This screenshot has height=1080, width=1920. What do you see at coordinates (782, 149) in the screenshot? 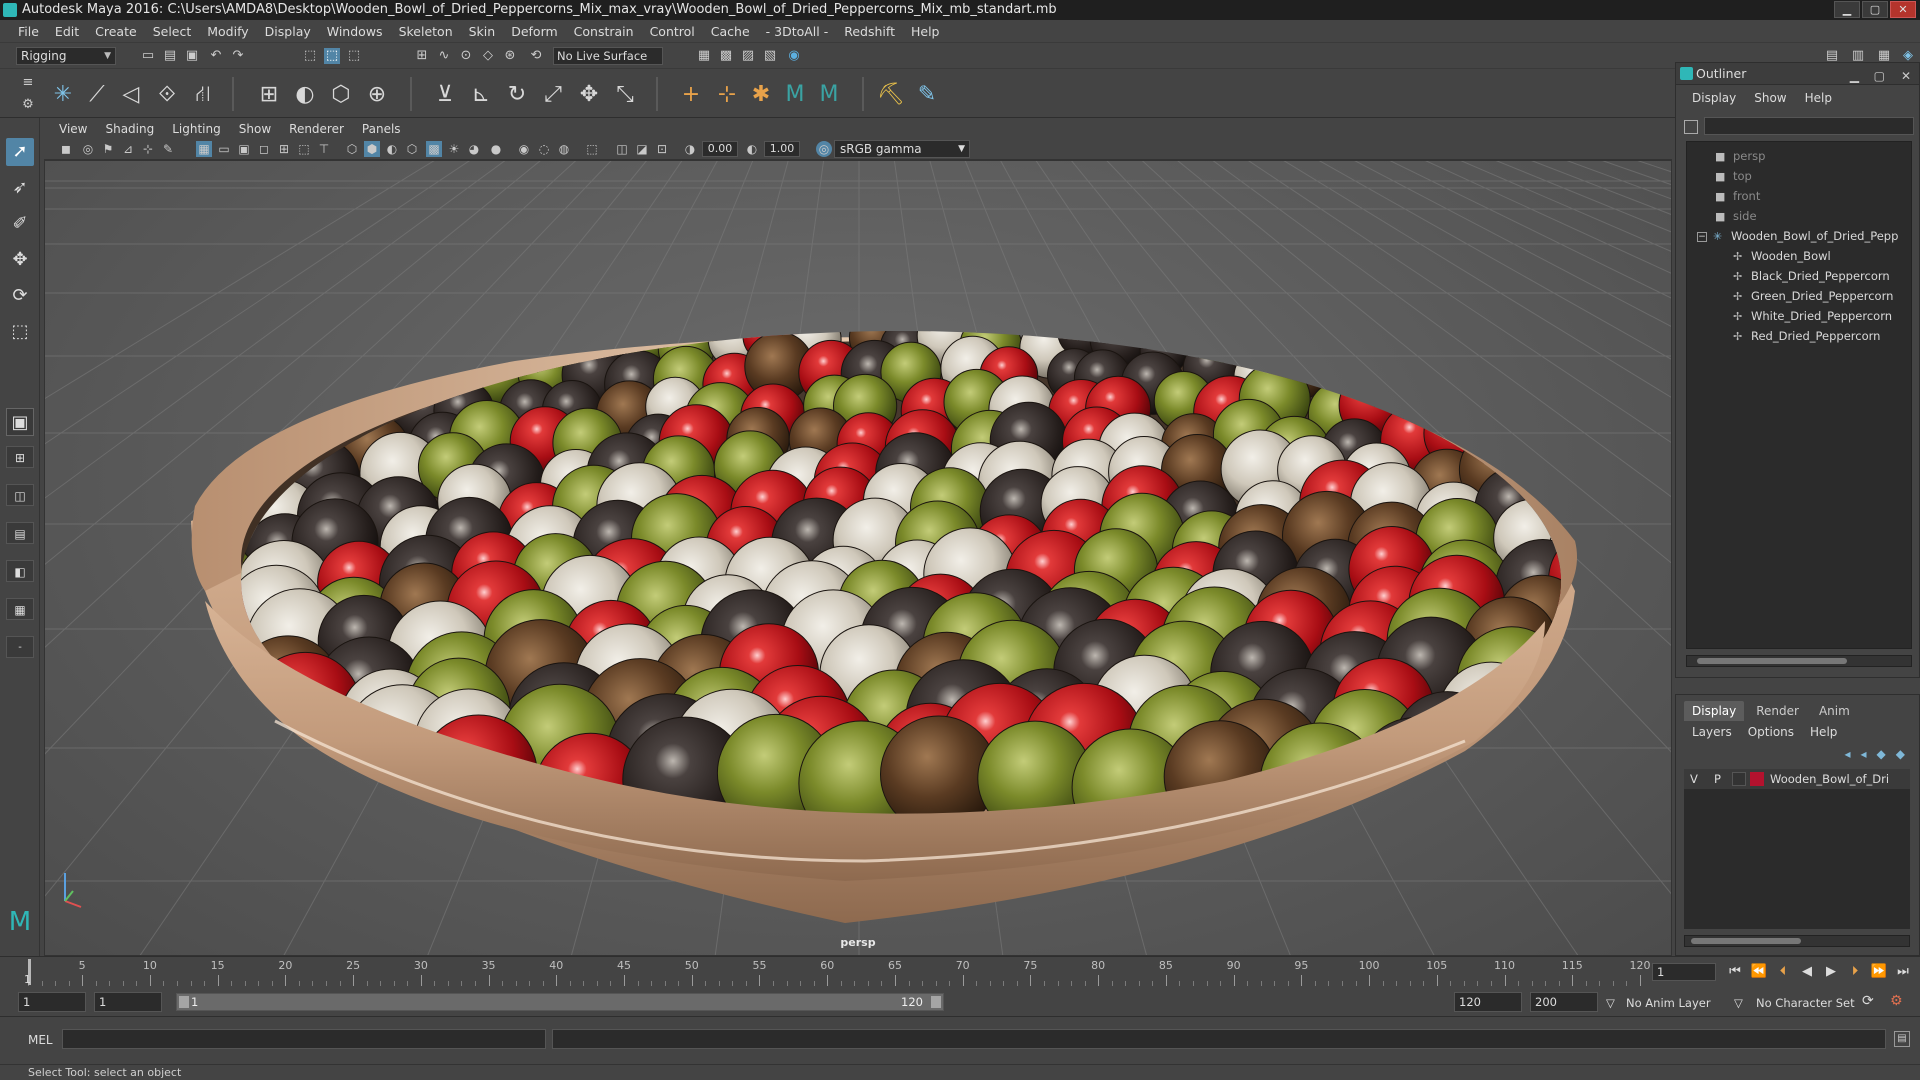
I see `gamma-field: 1.00` at bounding box center [782, 149].